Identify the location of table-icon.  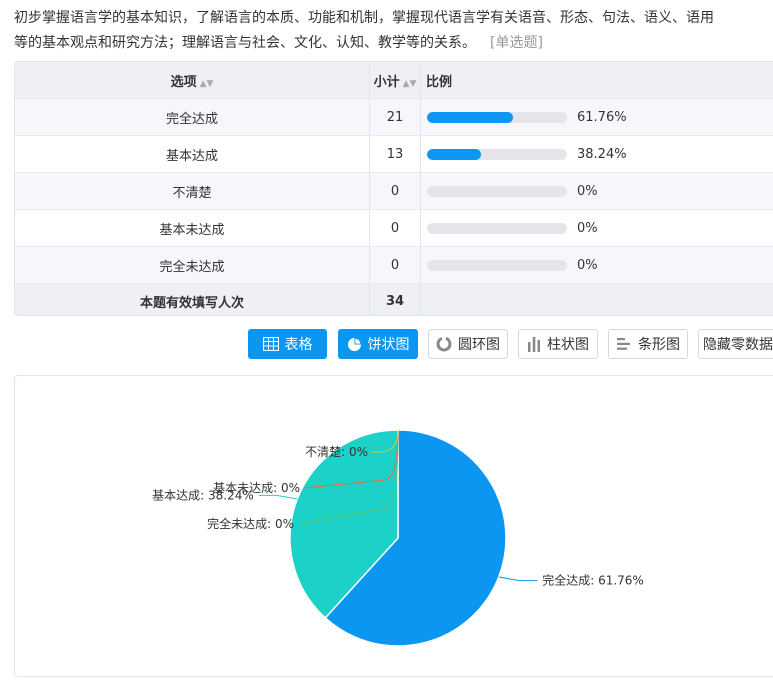
(271, 344).